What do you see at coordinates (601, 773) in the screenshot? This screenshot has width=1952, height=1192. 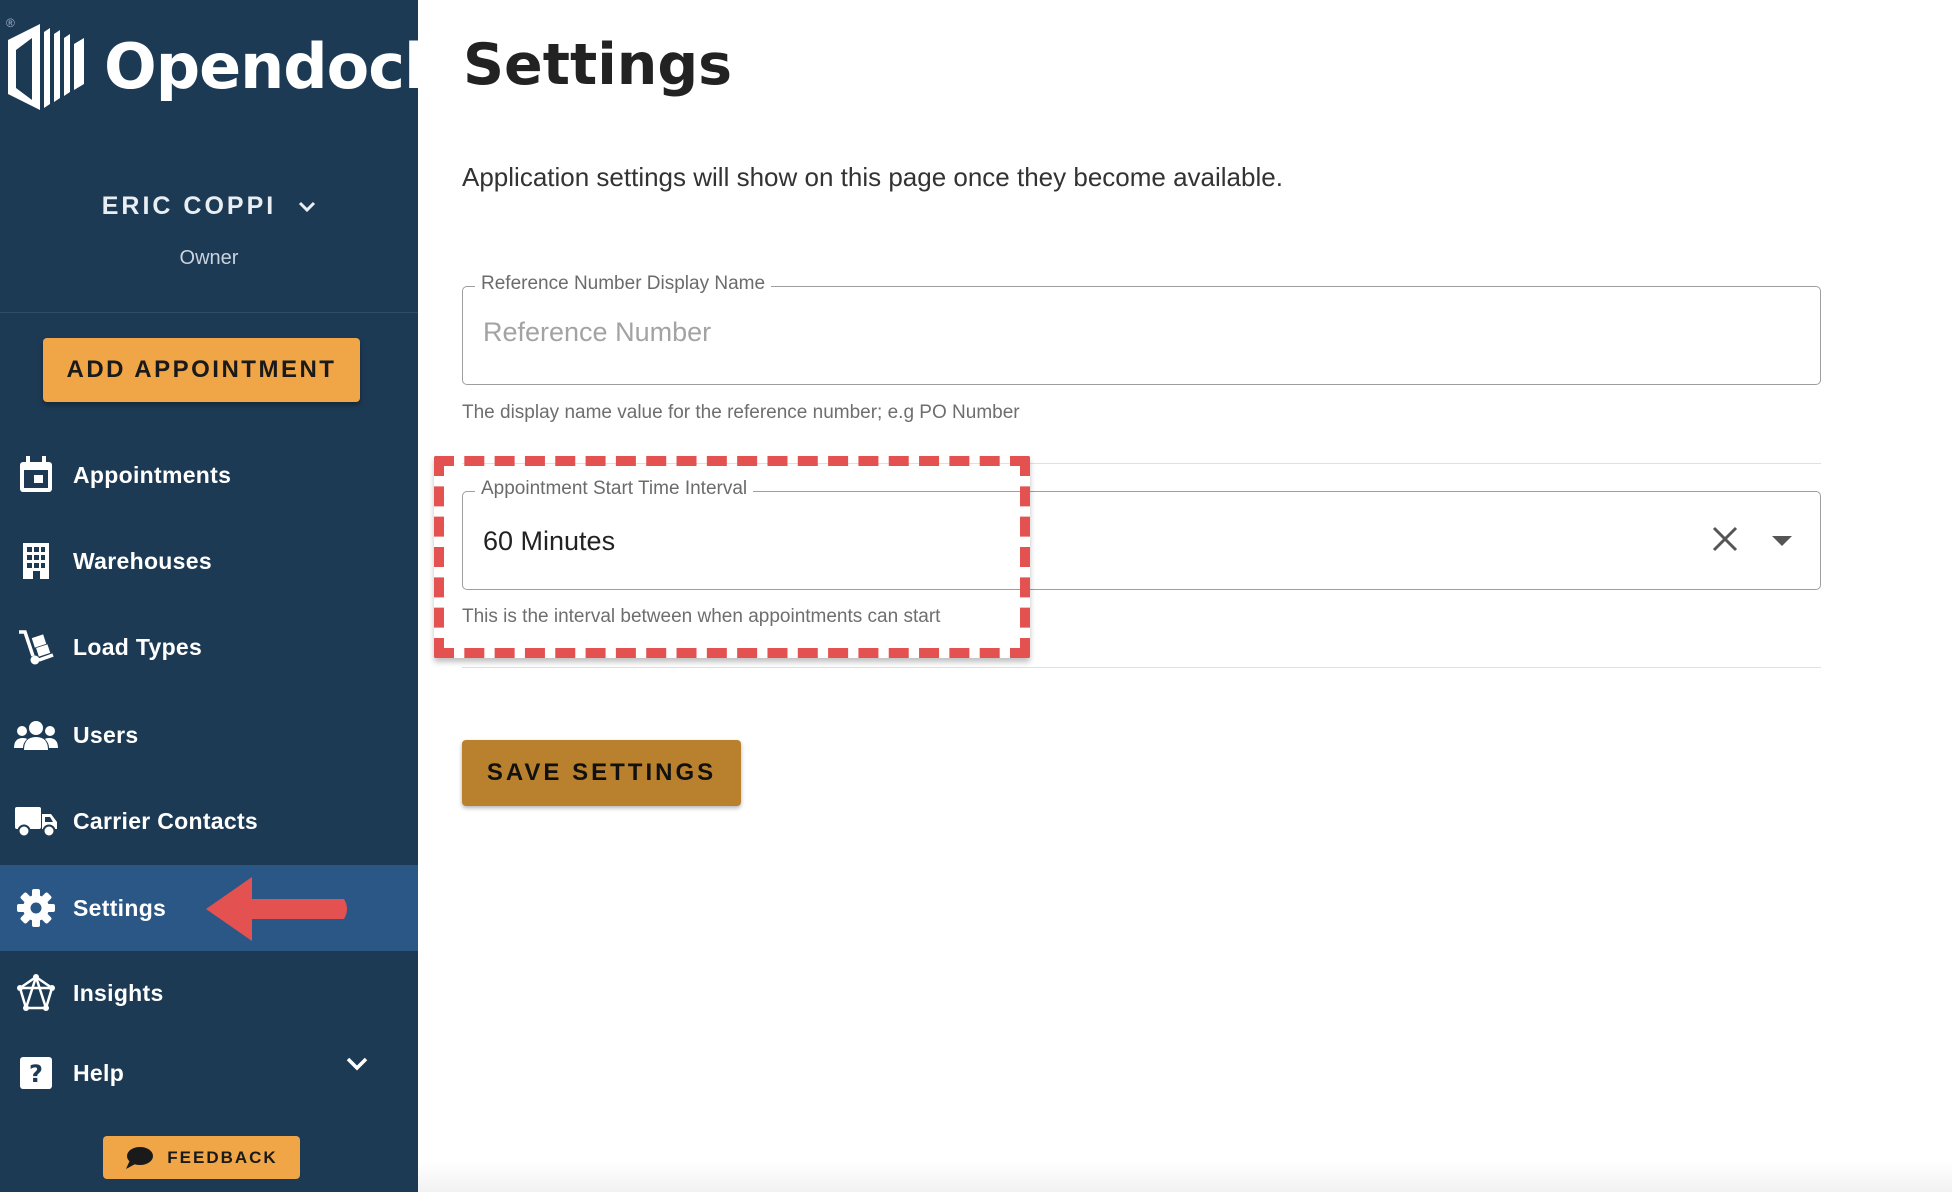 I see `save-settings-button: SAVE SETTINGS` at bounding box center [601, 773].